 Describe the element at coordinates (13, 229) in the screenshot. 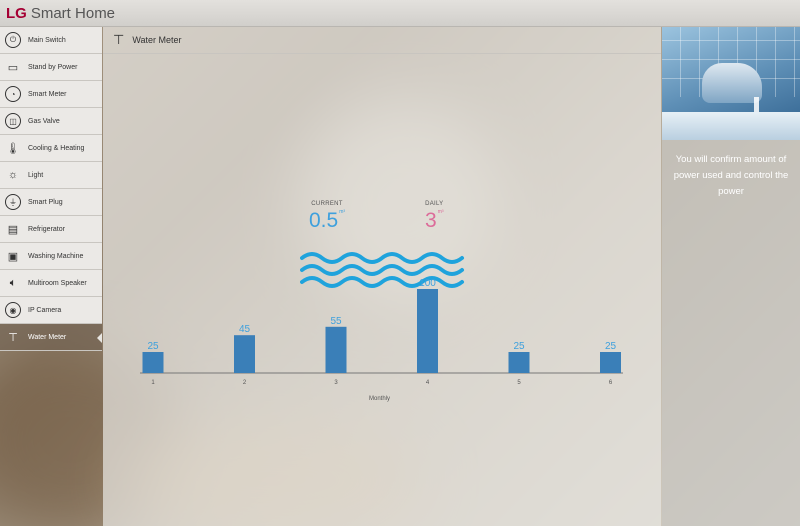

I see `refrigerator-icon: ▤` at that location.